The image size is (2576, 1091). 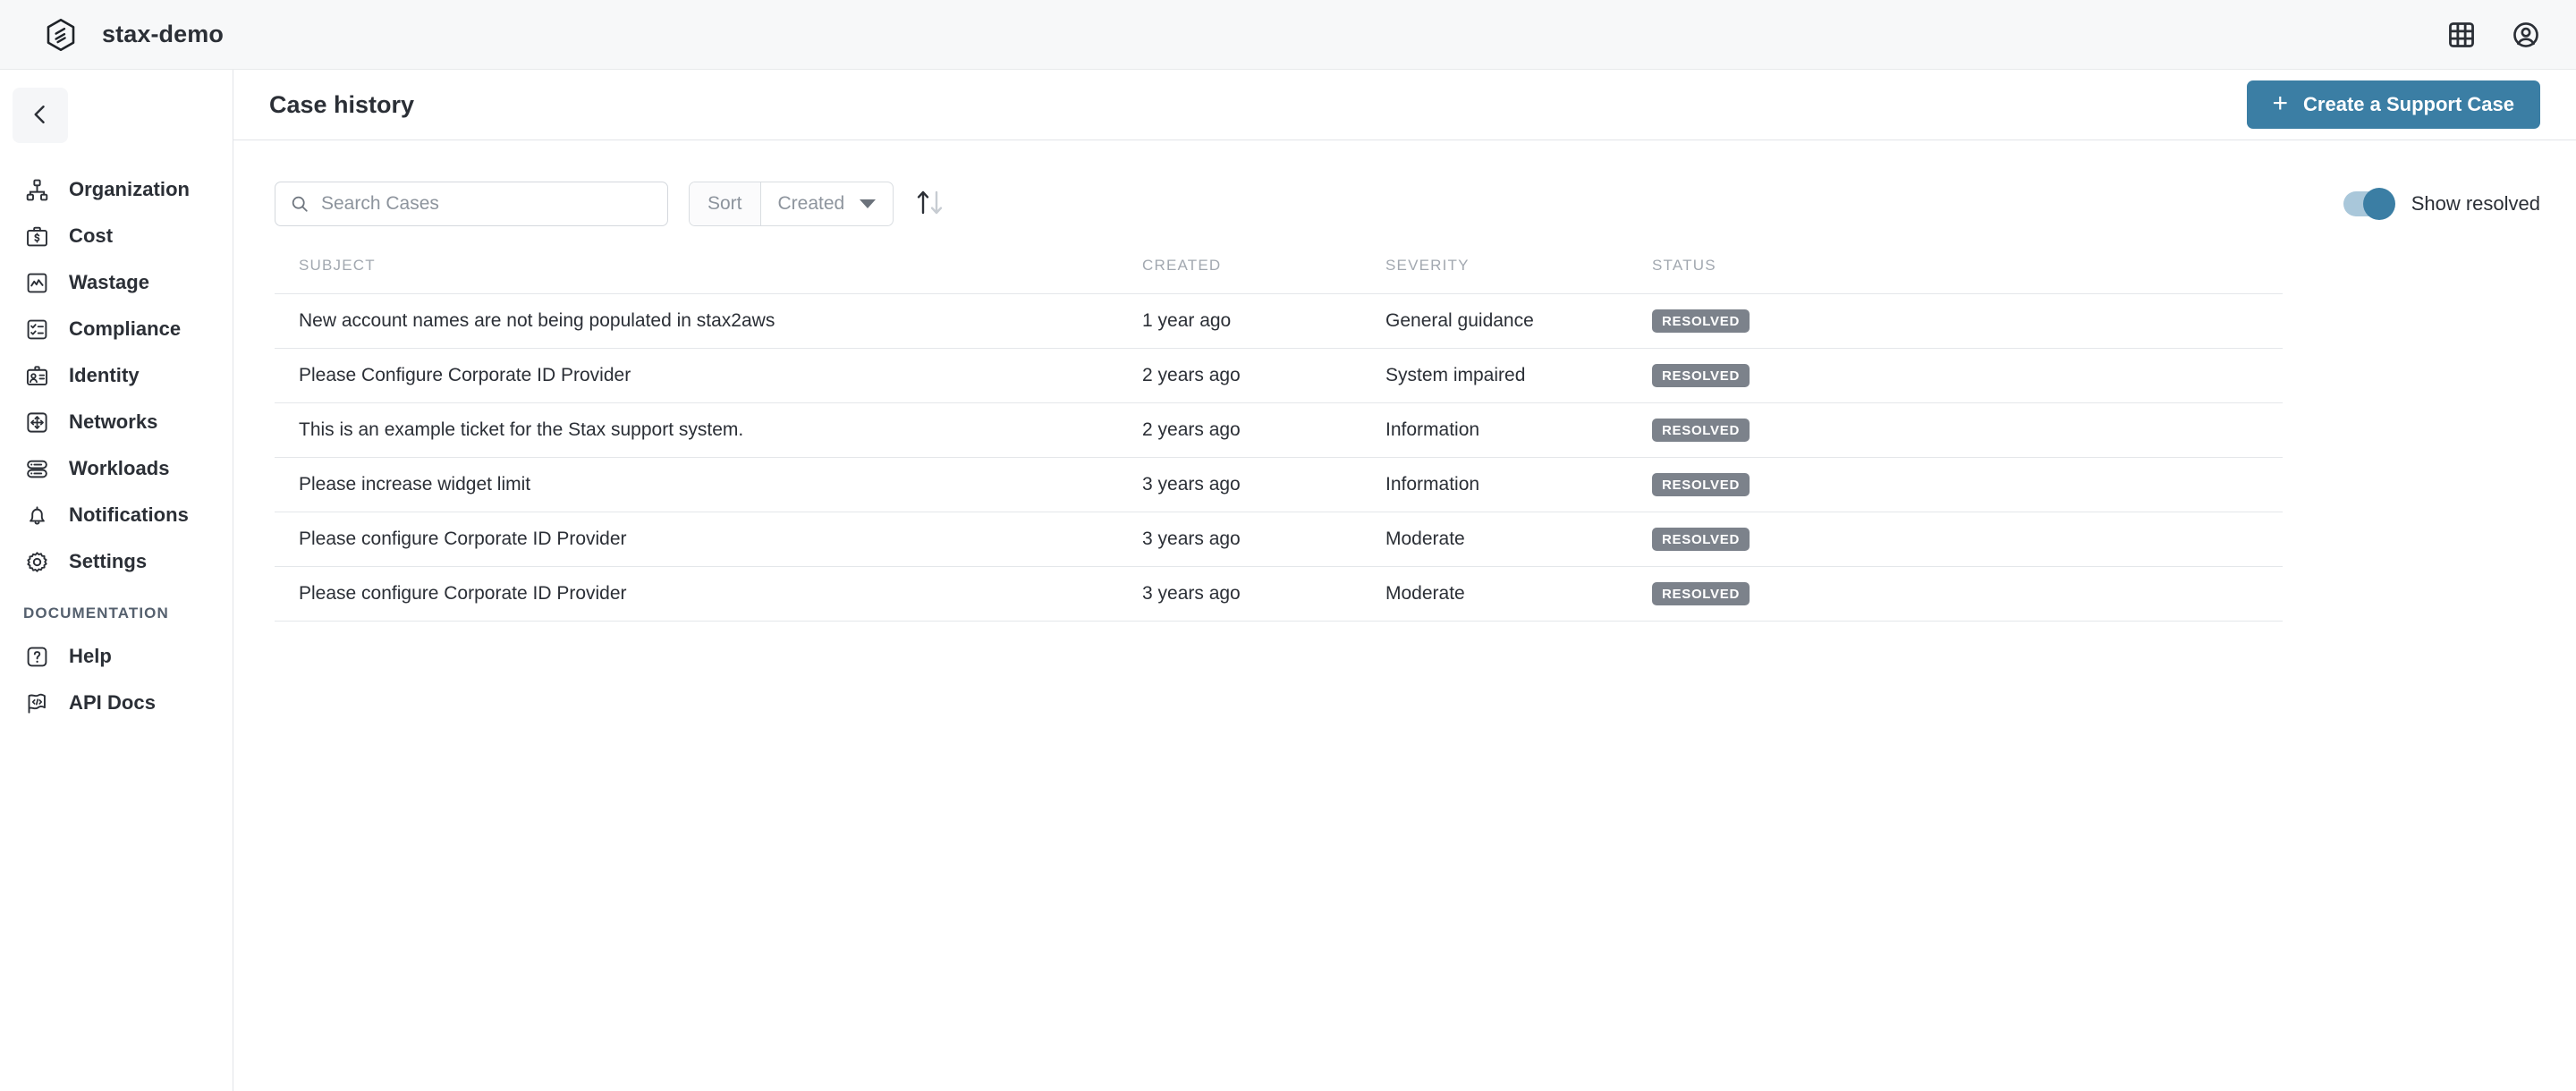 What do you see at coordinates (36, 561) in the screenshot?
I see `gear-icon` at bounding box center [36, 561].